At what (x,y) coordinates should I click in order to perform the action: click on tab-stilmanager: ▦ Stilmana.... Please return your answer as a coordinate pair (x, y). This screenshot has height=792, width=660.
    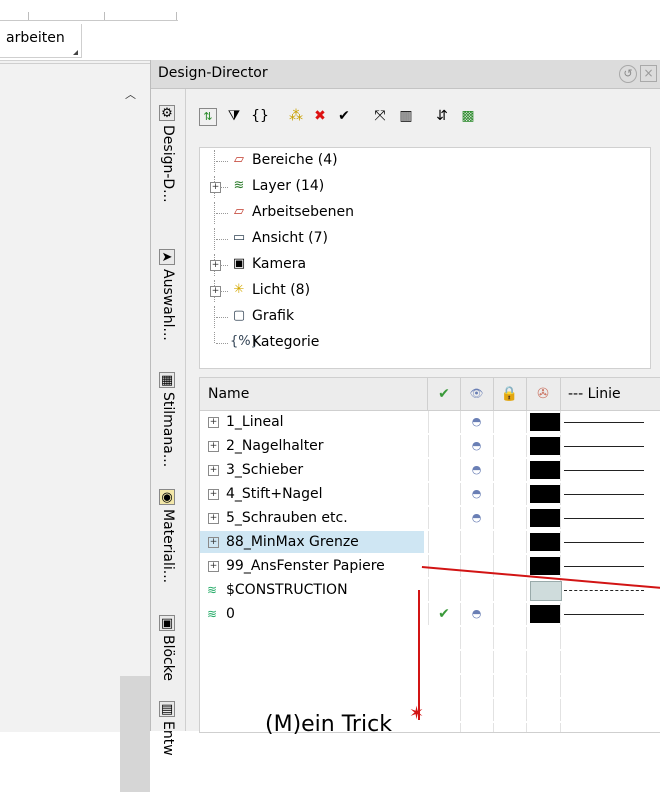
    Looking at the image, I should click on (169, 419).